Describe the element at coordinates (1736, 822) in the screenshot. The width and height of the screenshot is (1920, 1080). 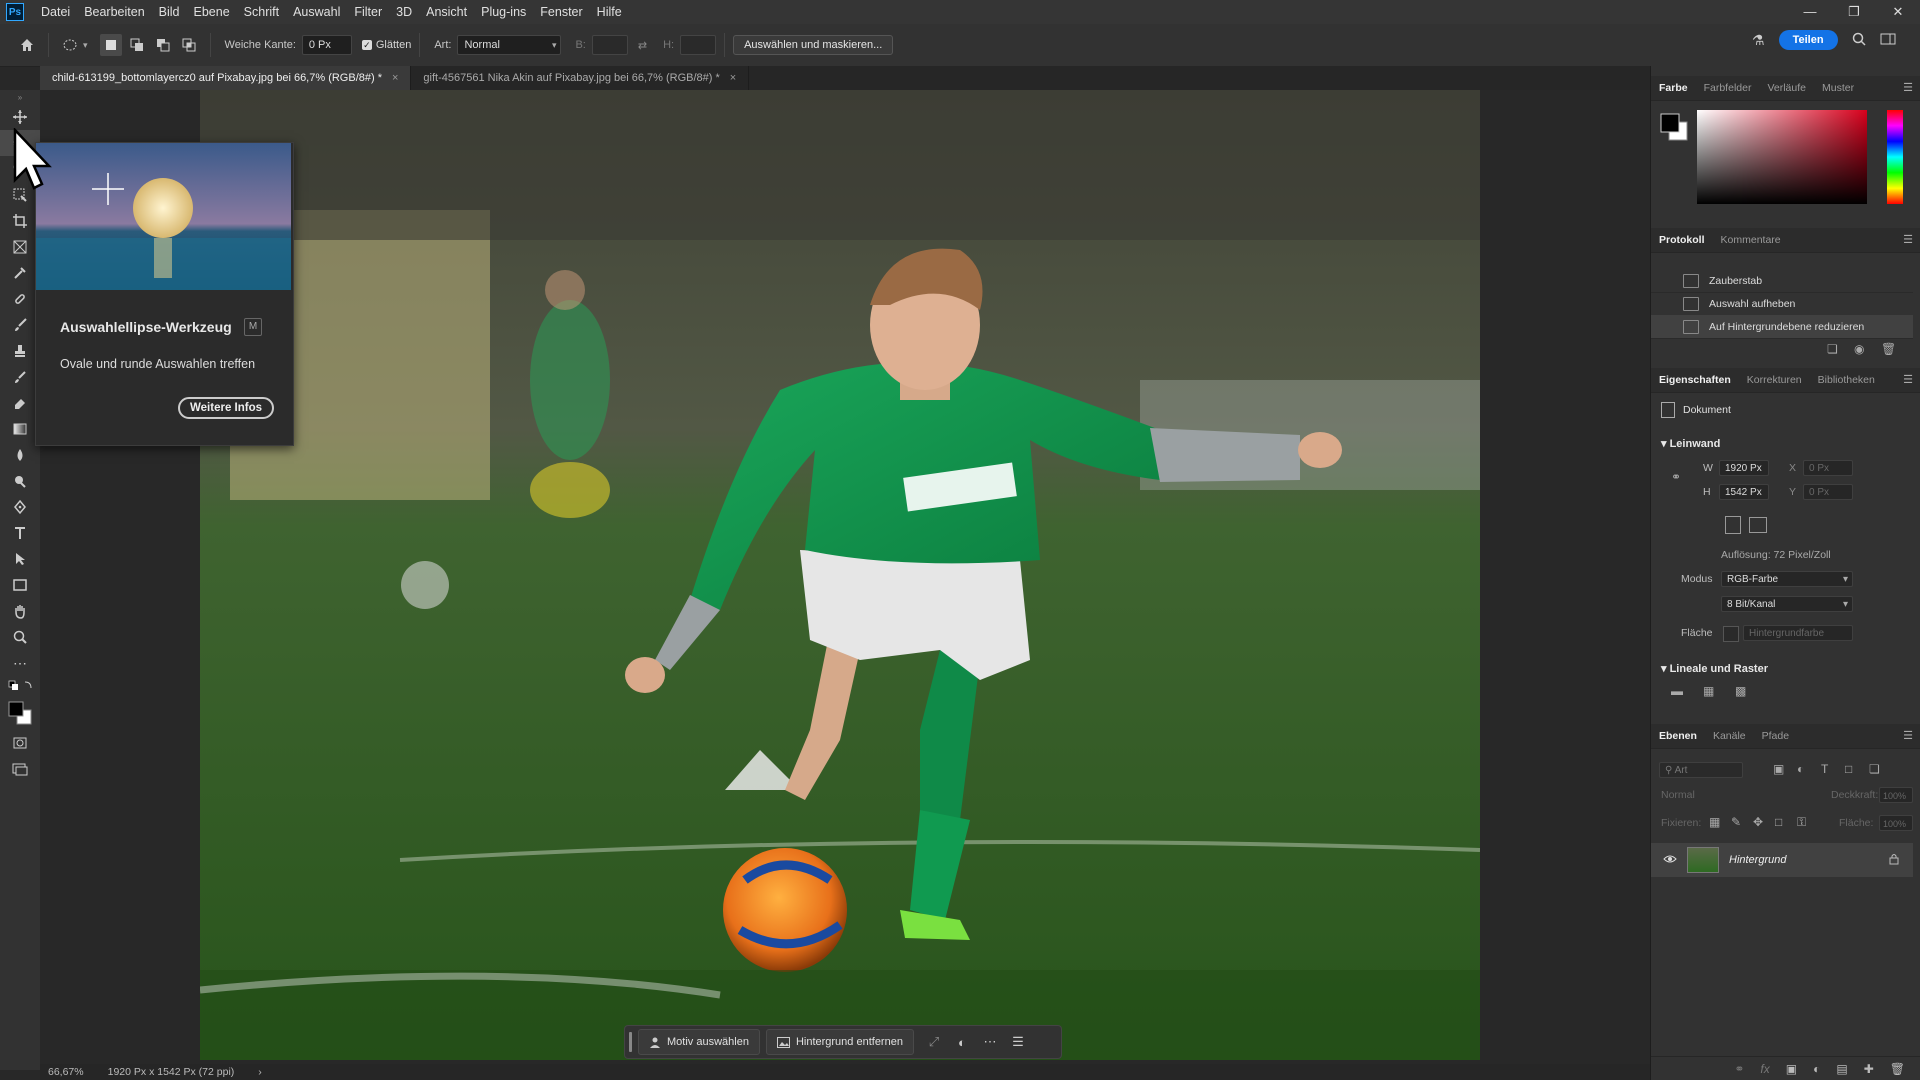
I see `lock-pixels-icon: ✎` at that location.